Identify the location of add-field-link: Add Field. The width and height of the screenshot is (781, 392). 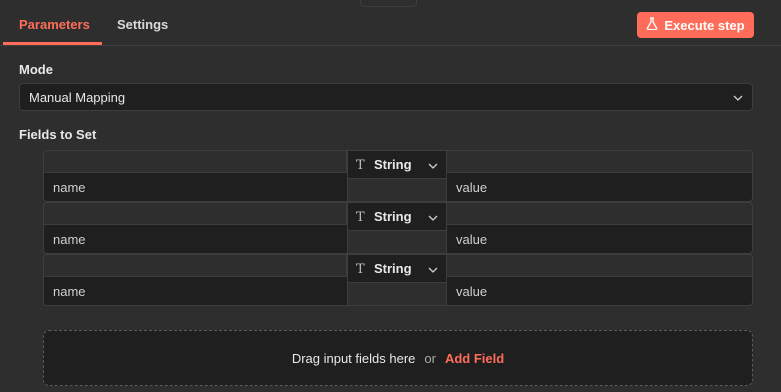
(474, 358).